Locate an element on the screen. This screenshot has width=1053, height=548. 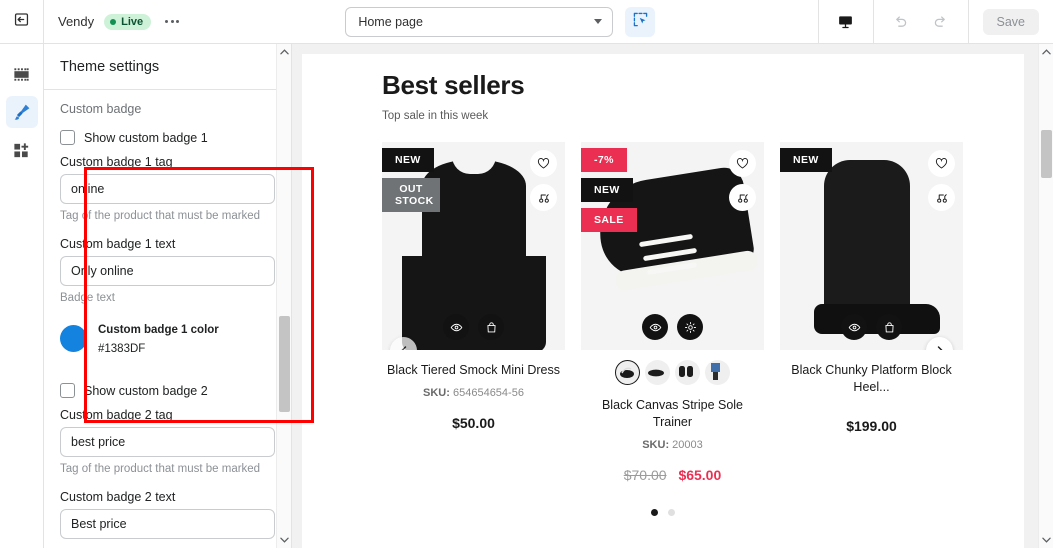
chevron-down-icon is located at coordinates (598, 21).